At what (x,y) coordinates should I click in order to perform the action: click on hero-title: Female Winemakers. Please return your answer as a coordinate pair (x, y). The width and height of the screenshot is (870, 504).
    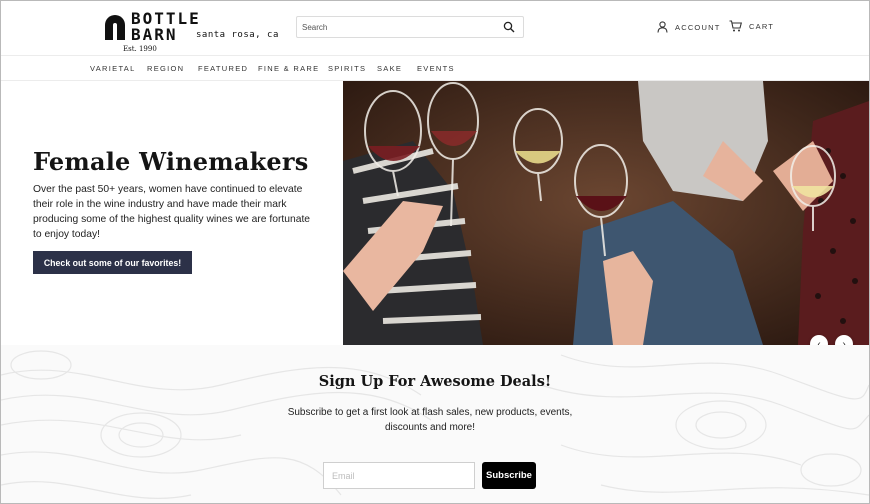
    Looking at the image, I should click on (171, 161).